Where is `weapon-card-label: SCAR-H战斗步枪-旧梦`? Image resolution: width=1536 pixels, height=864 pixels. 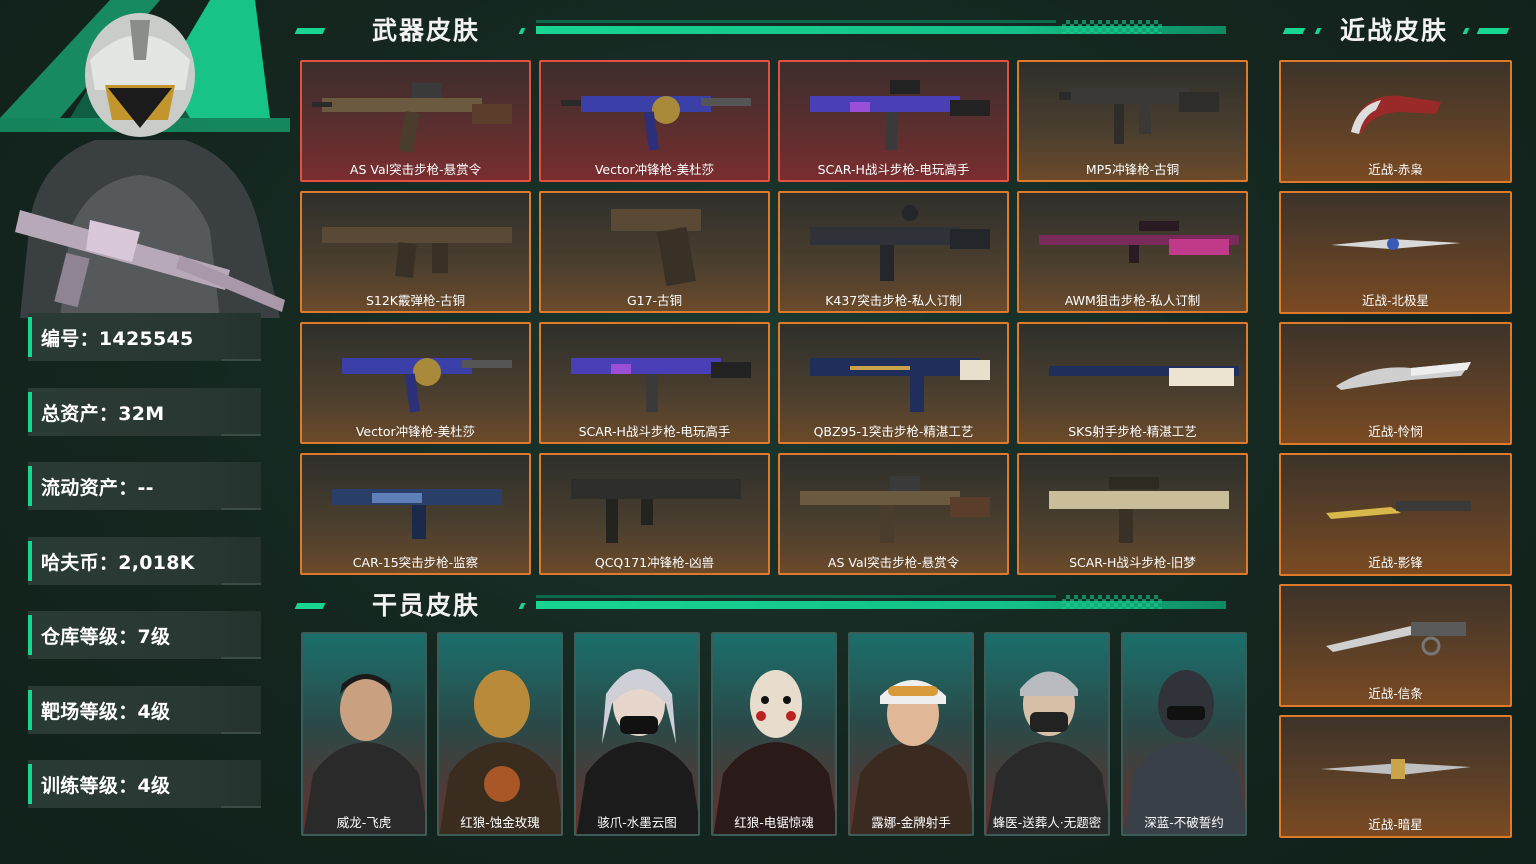 weapon-card-label: SCAR-H战斗步枪-旧梦 is located at coordinates (1132, 562).